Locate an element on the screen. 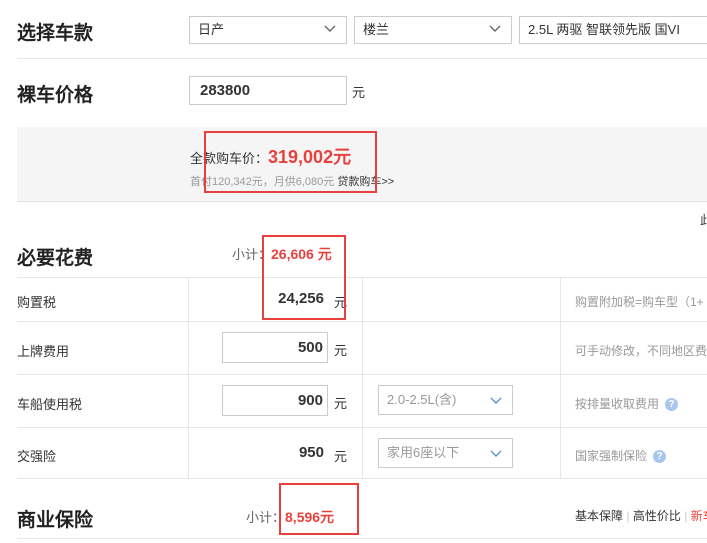  seat-type-select-value: 家用6座以下 is located at coordinates (423, 452).